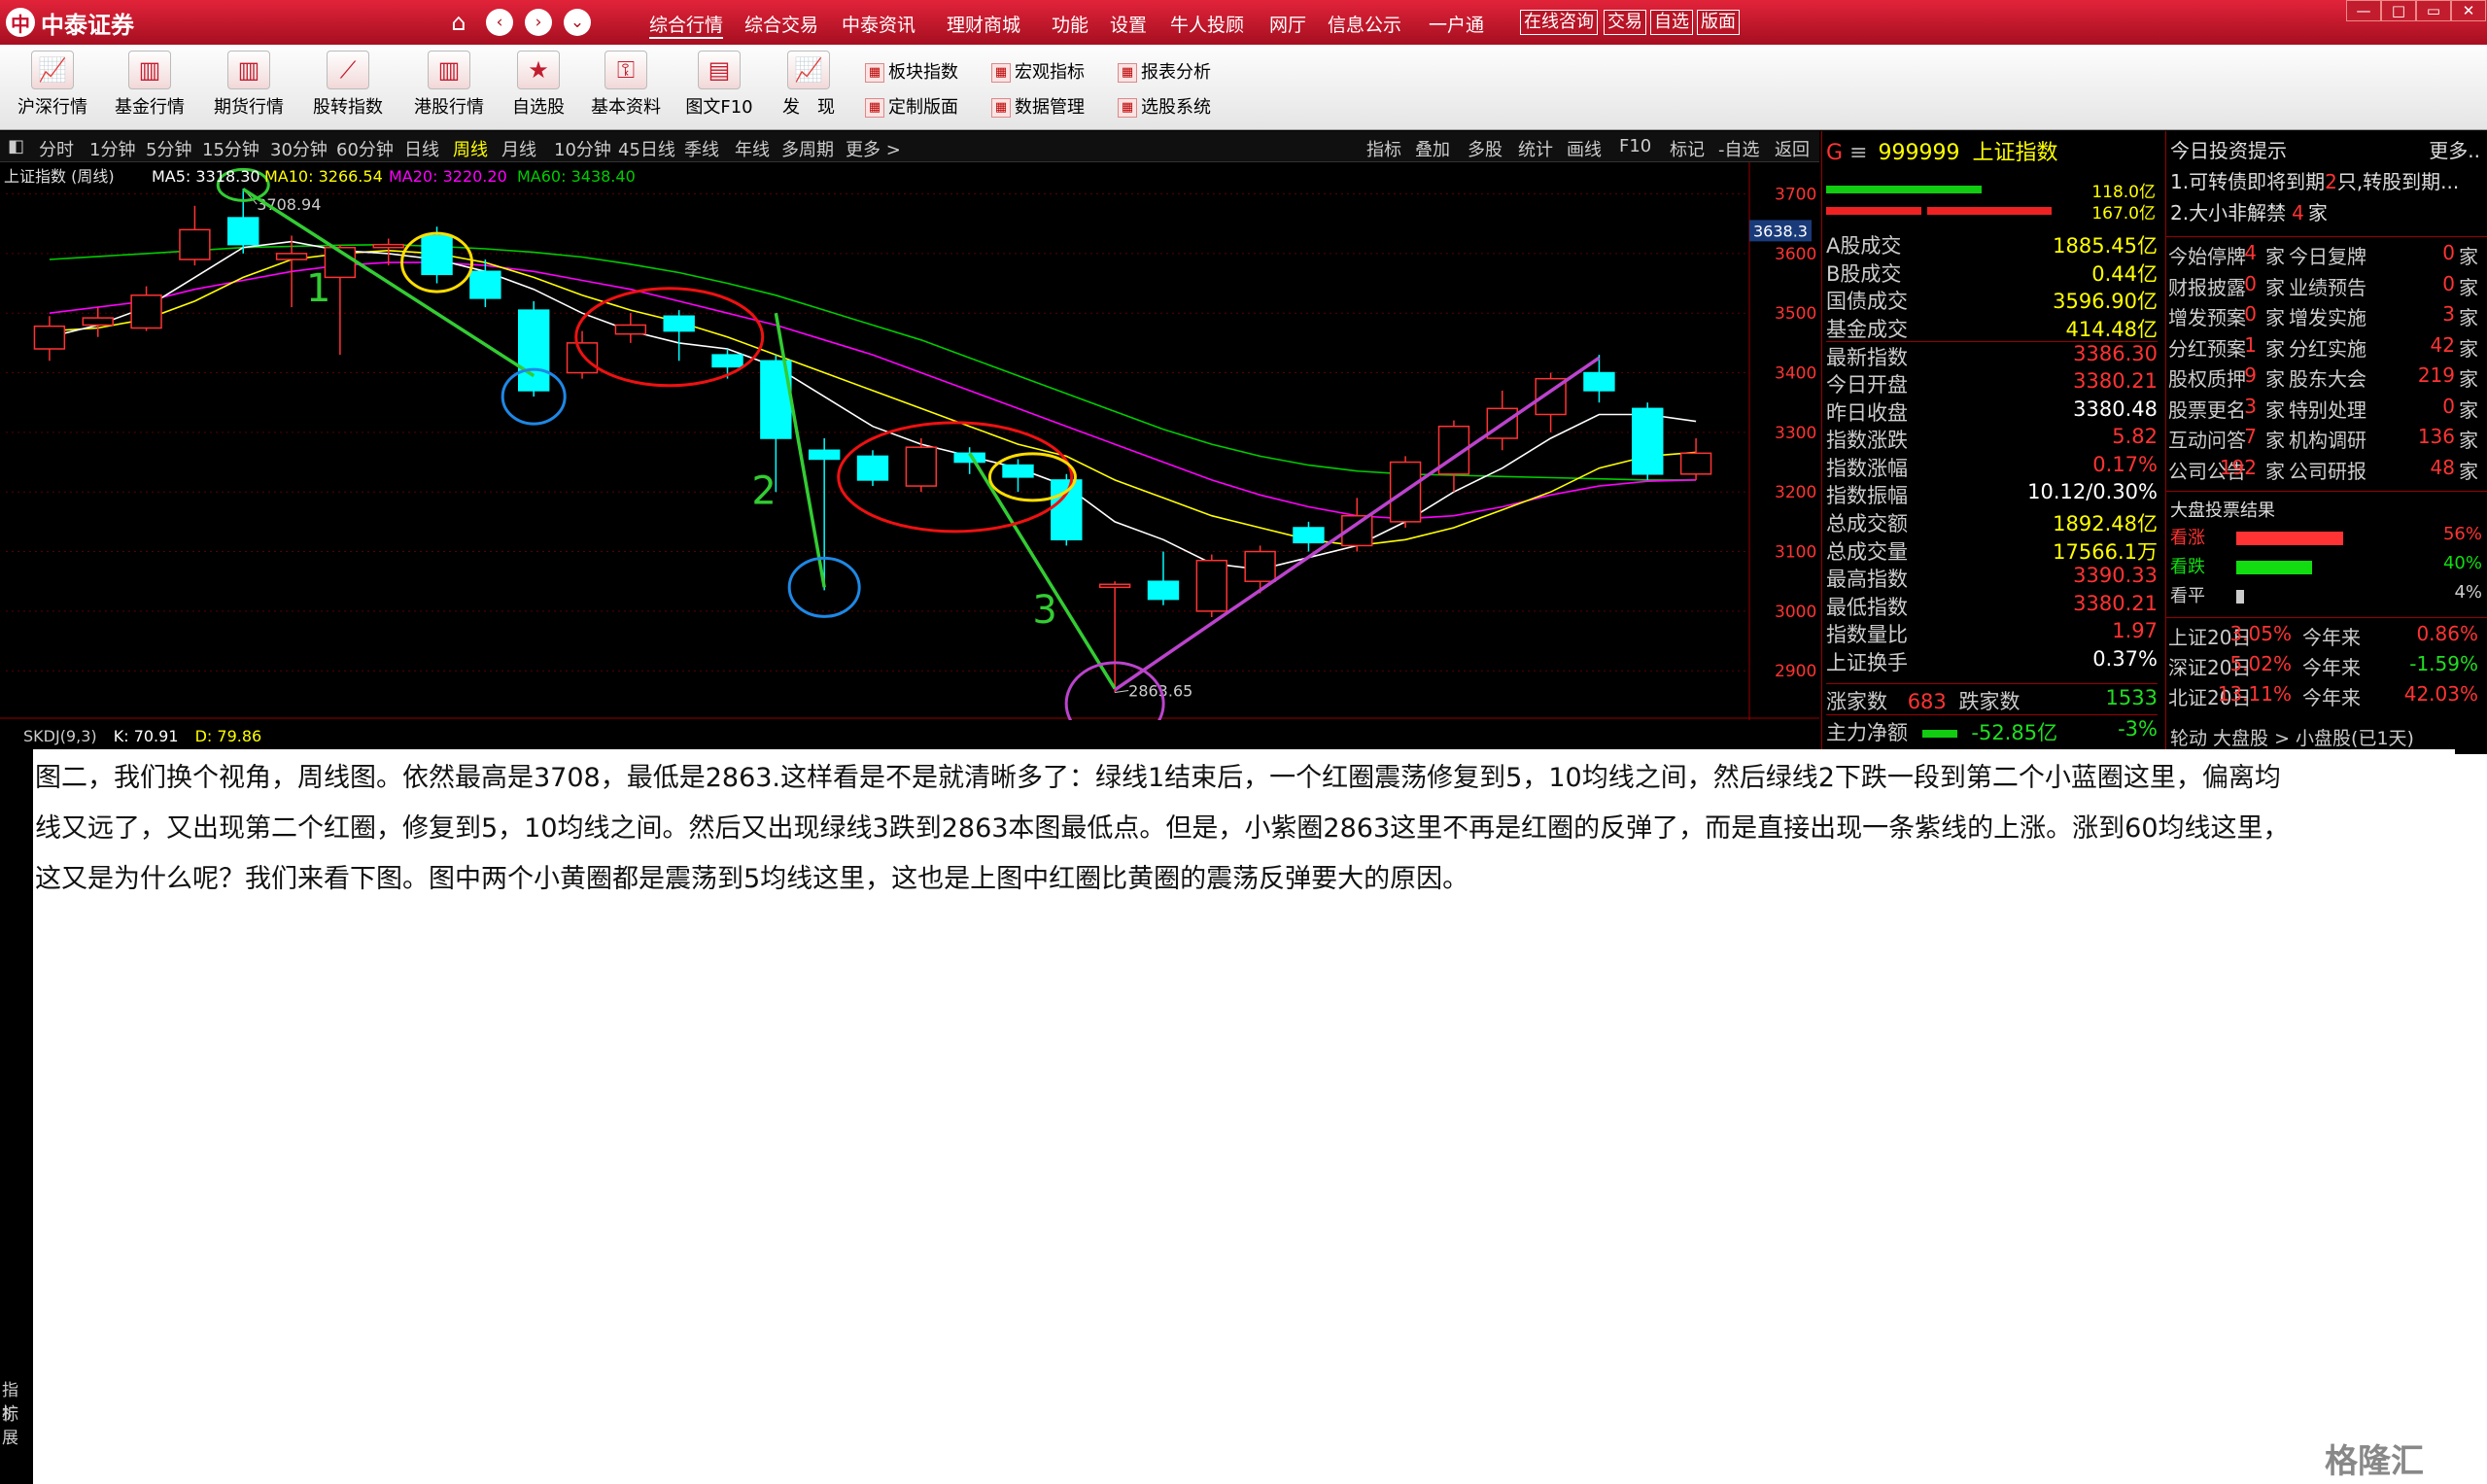 The image size is (2487, 1484). I want to click on stat-row: 公司公告 192 家公司研报 48 家, so click(2324, 470).